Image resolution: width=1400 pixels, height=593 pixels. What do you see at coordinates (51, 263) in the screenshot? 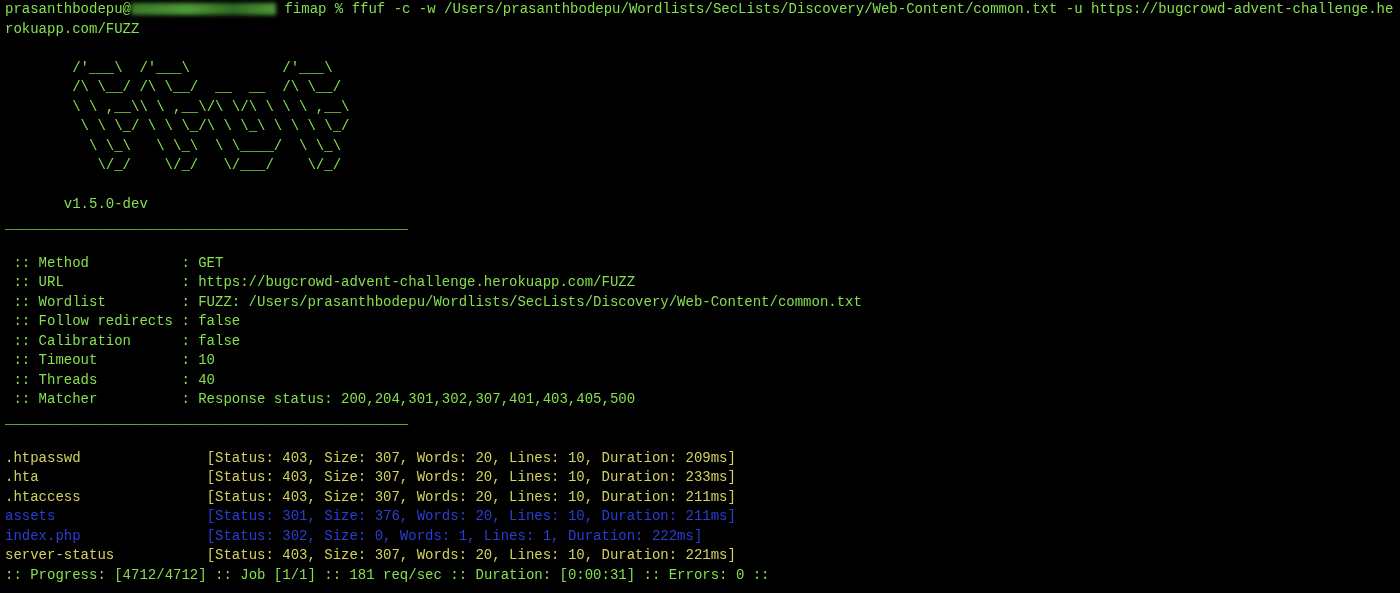
I see `config-label: :: Method` at bounding box center [51, 263].